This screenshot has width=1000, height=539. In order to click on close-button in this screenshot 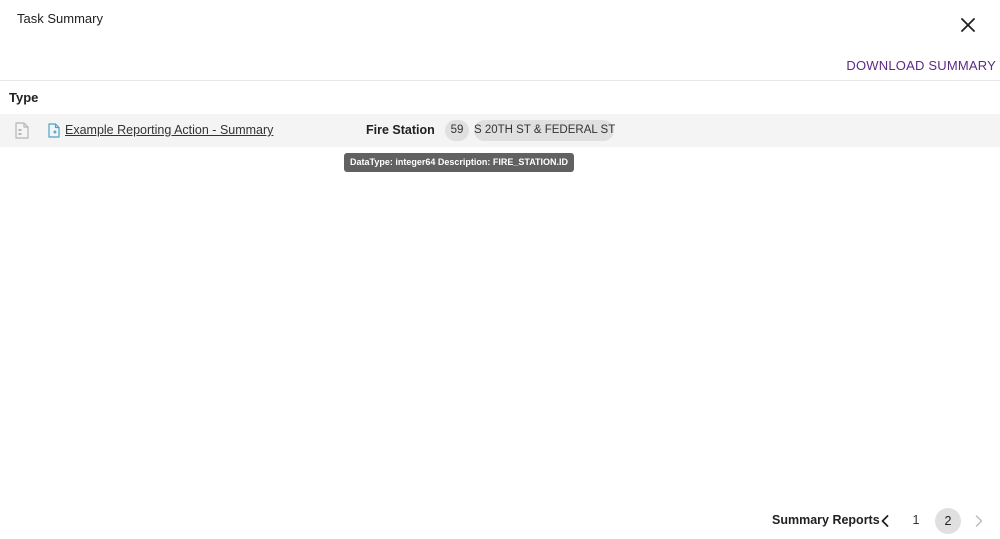, I will do `click(968, 25)`.